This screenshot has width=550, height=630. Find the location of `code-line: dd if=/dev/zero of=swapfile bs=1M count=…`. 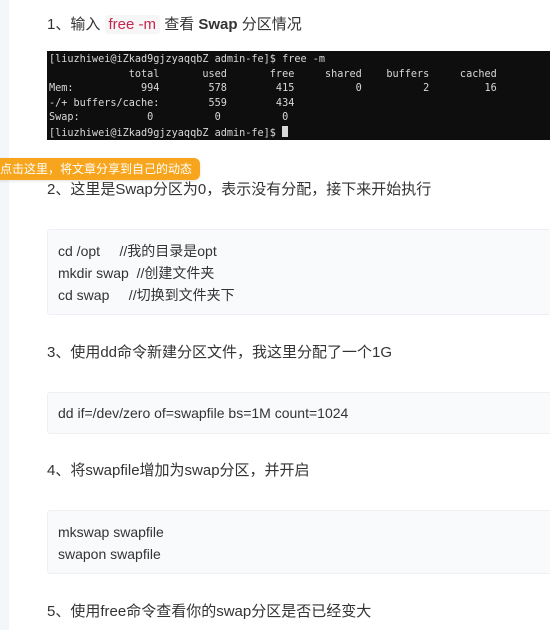

code-line: dd if=/dev/zero of=swapfile bs=1M count=… is located at coordinates (203, 413).